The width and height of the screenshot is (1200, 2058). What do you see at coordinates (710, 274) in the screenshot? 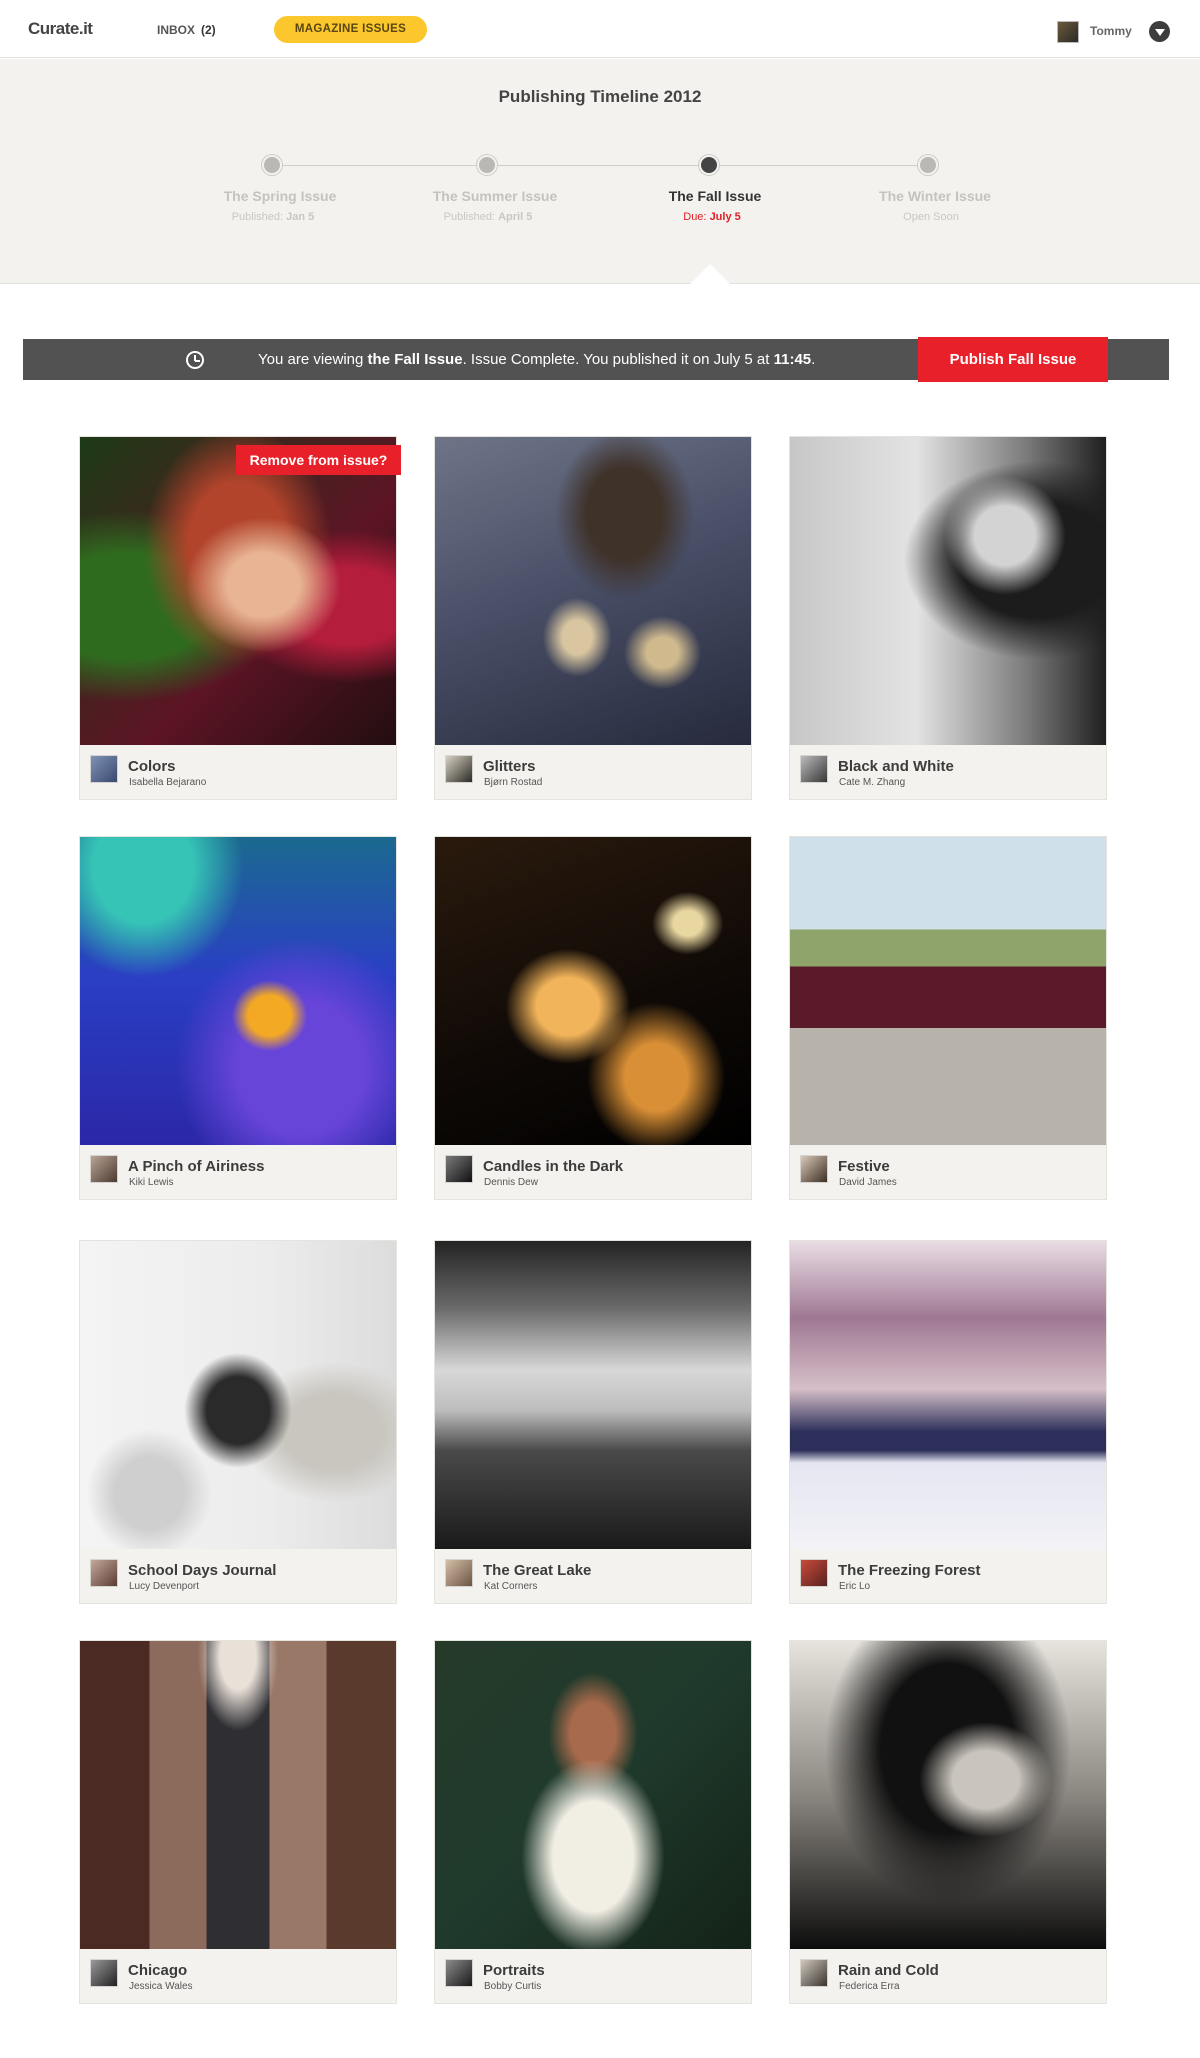
I see `timeline-pointer` at bounding box center [710, 274].